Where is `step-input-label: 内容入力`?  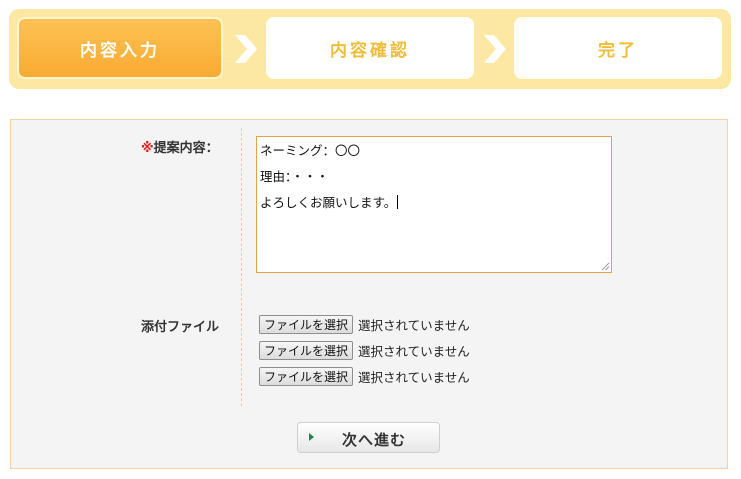 step-input-label: 内容入力 is located at coordinates (120, 50).